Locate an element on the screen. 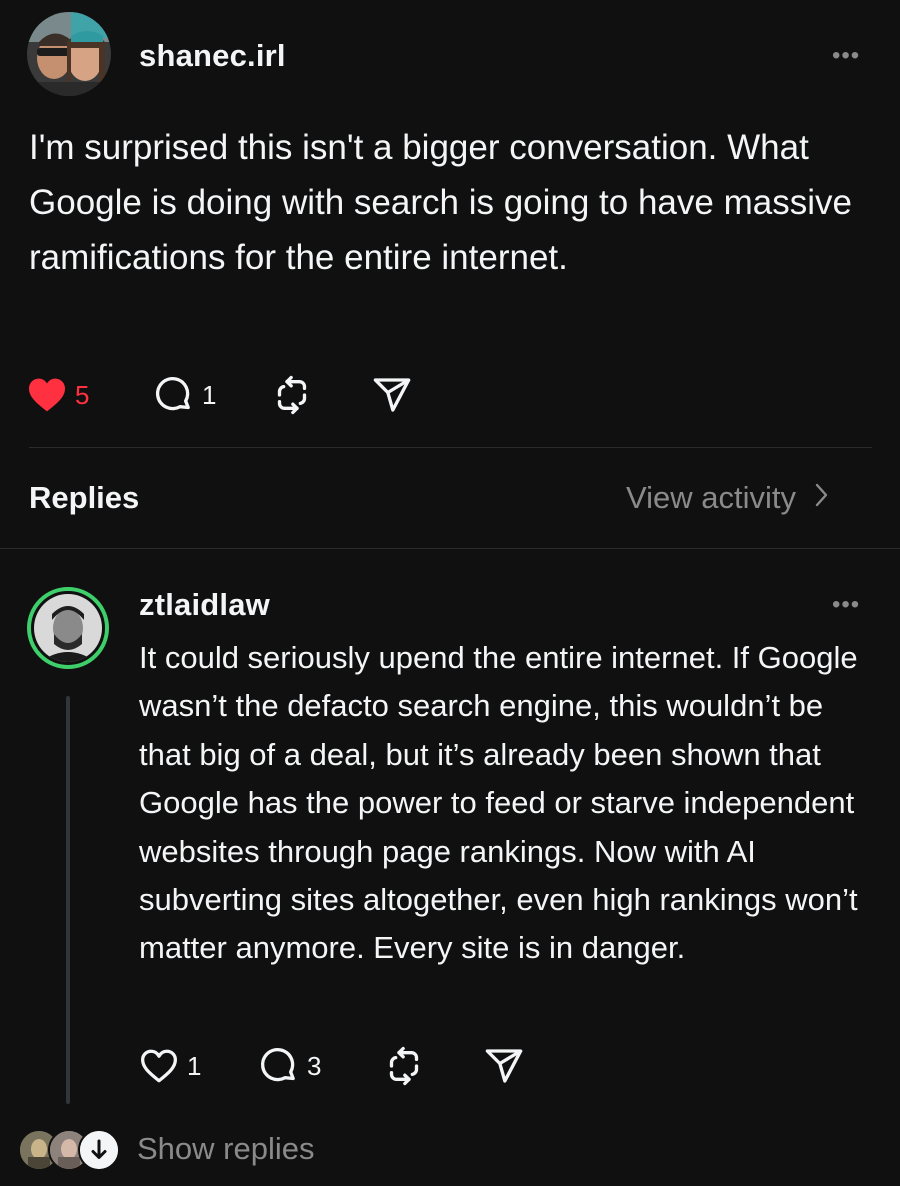 This screenshot has height=1186, width=900. chevron-right-icon is located at coordinates (822, 498).